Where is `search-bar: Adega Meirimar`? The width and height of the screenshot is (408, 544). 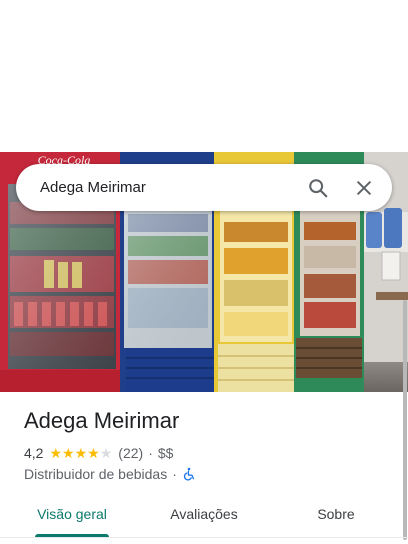
search-bar: Adega Meirimar is located at coordinates (204, 187).